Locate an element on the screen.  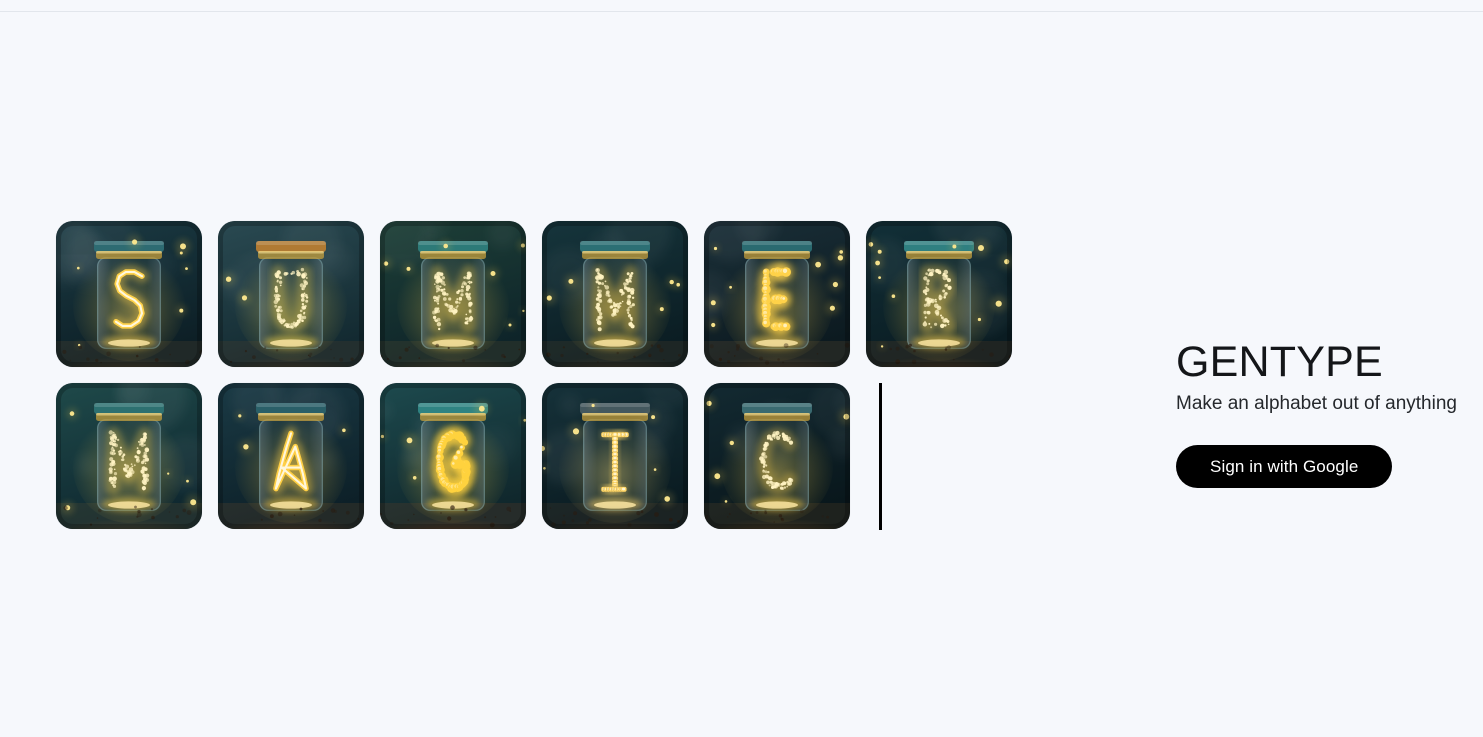
sign-in-with-google-button: Sign in with Google is located at coordinates (1284, 467).